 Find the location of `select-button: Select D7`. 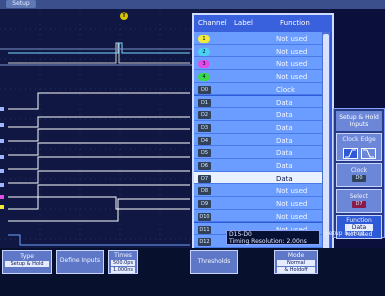

select-button: Select D7 is located at coordinates (359, 201).